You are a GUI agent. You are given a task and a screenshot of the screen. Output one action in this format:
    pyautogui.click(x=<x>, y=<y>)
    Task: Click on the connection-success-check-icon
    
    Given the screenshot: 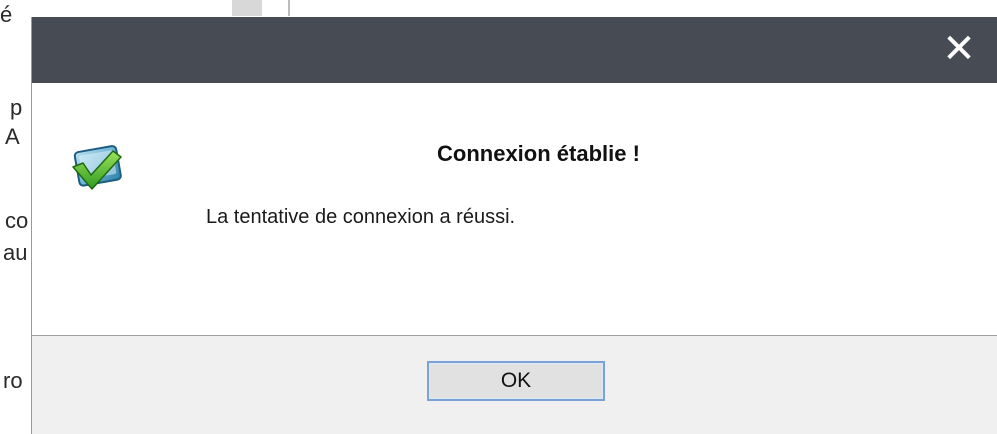 What is the action you would take?
    pyautogui.click(x=97, y=167)
    